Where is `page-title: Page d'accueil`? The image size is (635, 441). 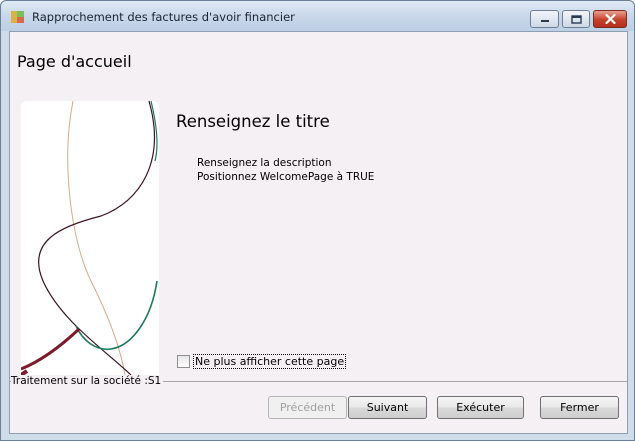 page-title: Page d'accueil is located at coordinates (74, 61).